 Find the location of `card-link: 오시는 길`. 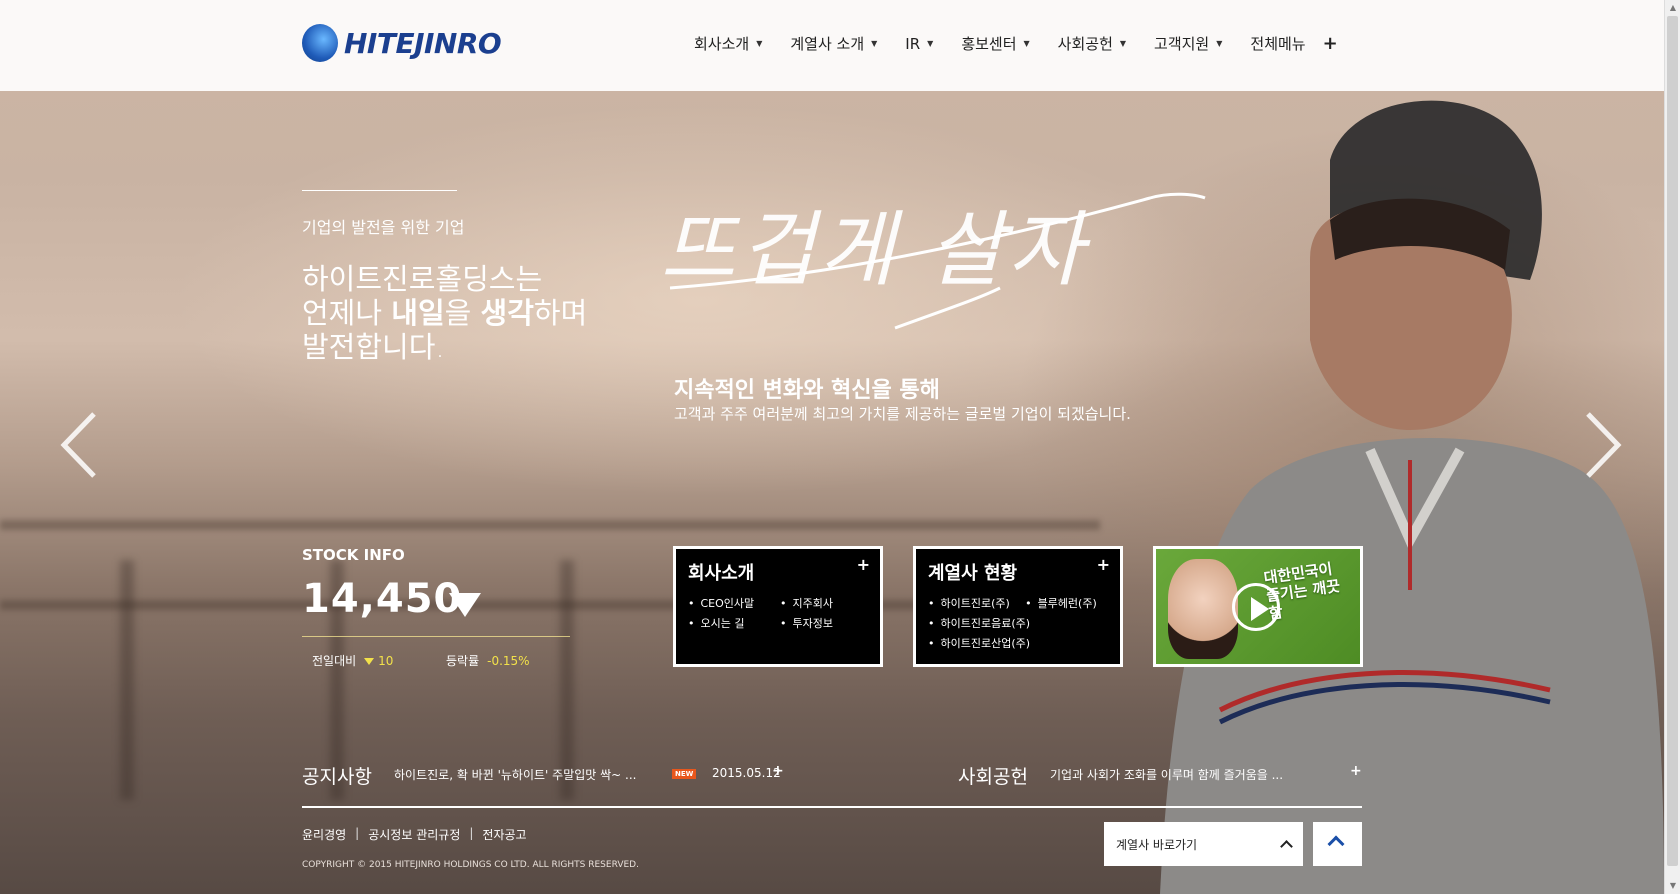

card-link: 오시는 길 is located at coordinates (732, 623).